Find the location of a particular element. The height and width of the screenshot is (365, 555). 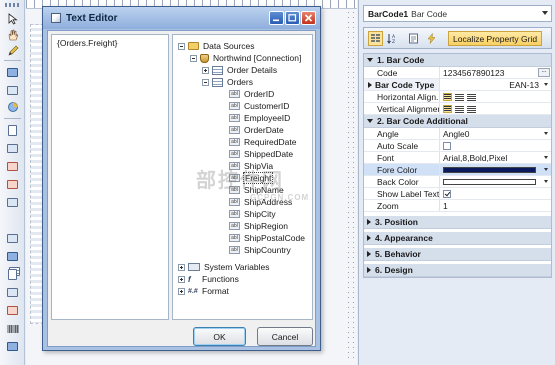

localize-property-grid-button: Localize Property Grid is located at coordinates (495, 38).